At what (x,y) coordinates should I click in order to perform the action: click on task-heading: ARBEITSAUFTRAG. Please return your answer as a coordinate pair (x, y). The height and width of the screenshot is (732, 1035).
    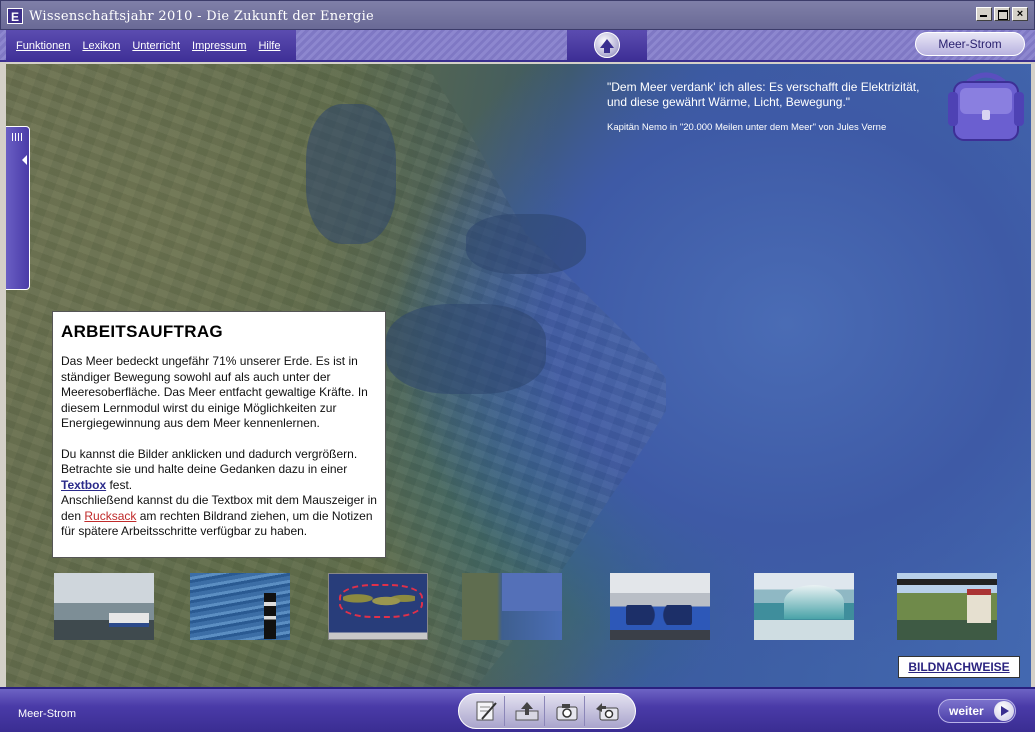
    Looking at the image, I should click on (142, 331).